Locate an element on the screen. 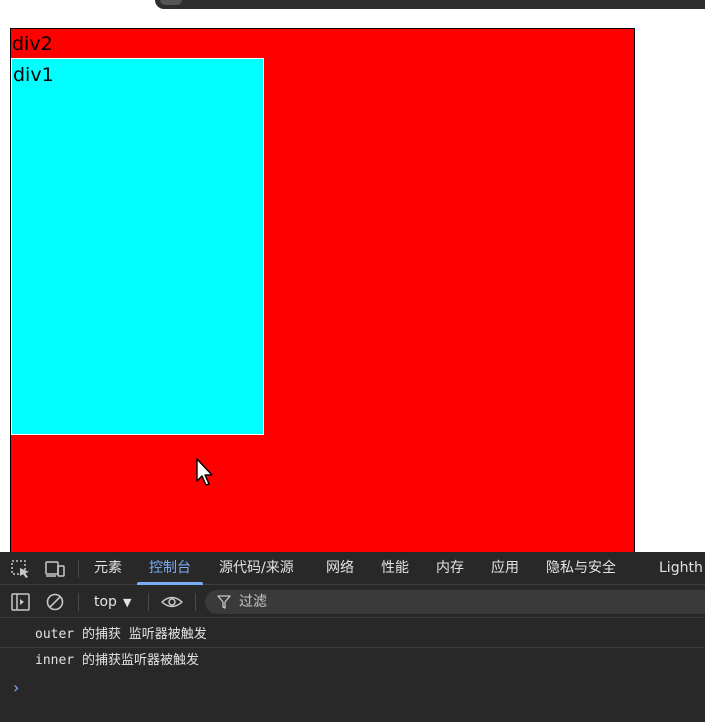 The height and width of the screenshot is (722, 705). div2-label: div2 is located at coordinates (32, 44).